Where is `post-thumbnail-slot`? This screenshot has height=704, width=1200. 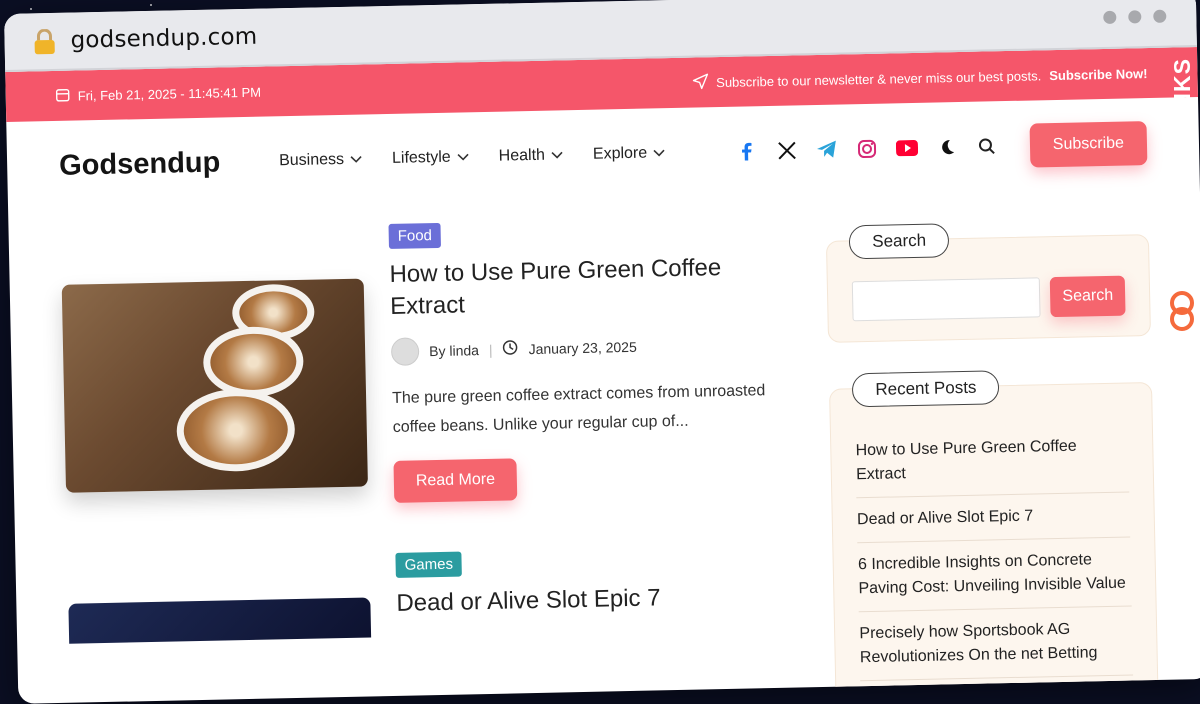
post-thumbnail-slot is located at coordinates (219, 620).